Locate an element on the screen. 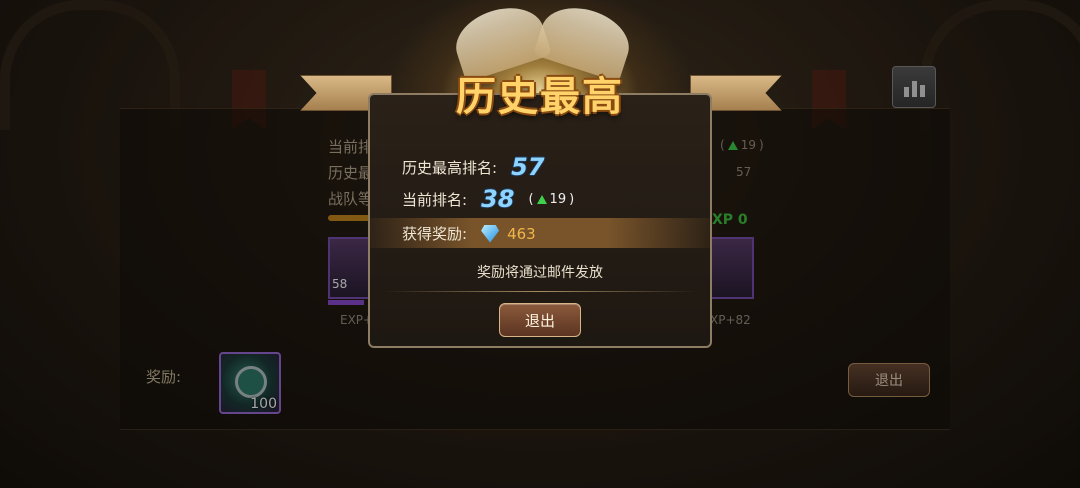 This screenshot has height=488, width=1080. modal-title: 历史最高 is located at coordinates (540, 97).